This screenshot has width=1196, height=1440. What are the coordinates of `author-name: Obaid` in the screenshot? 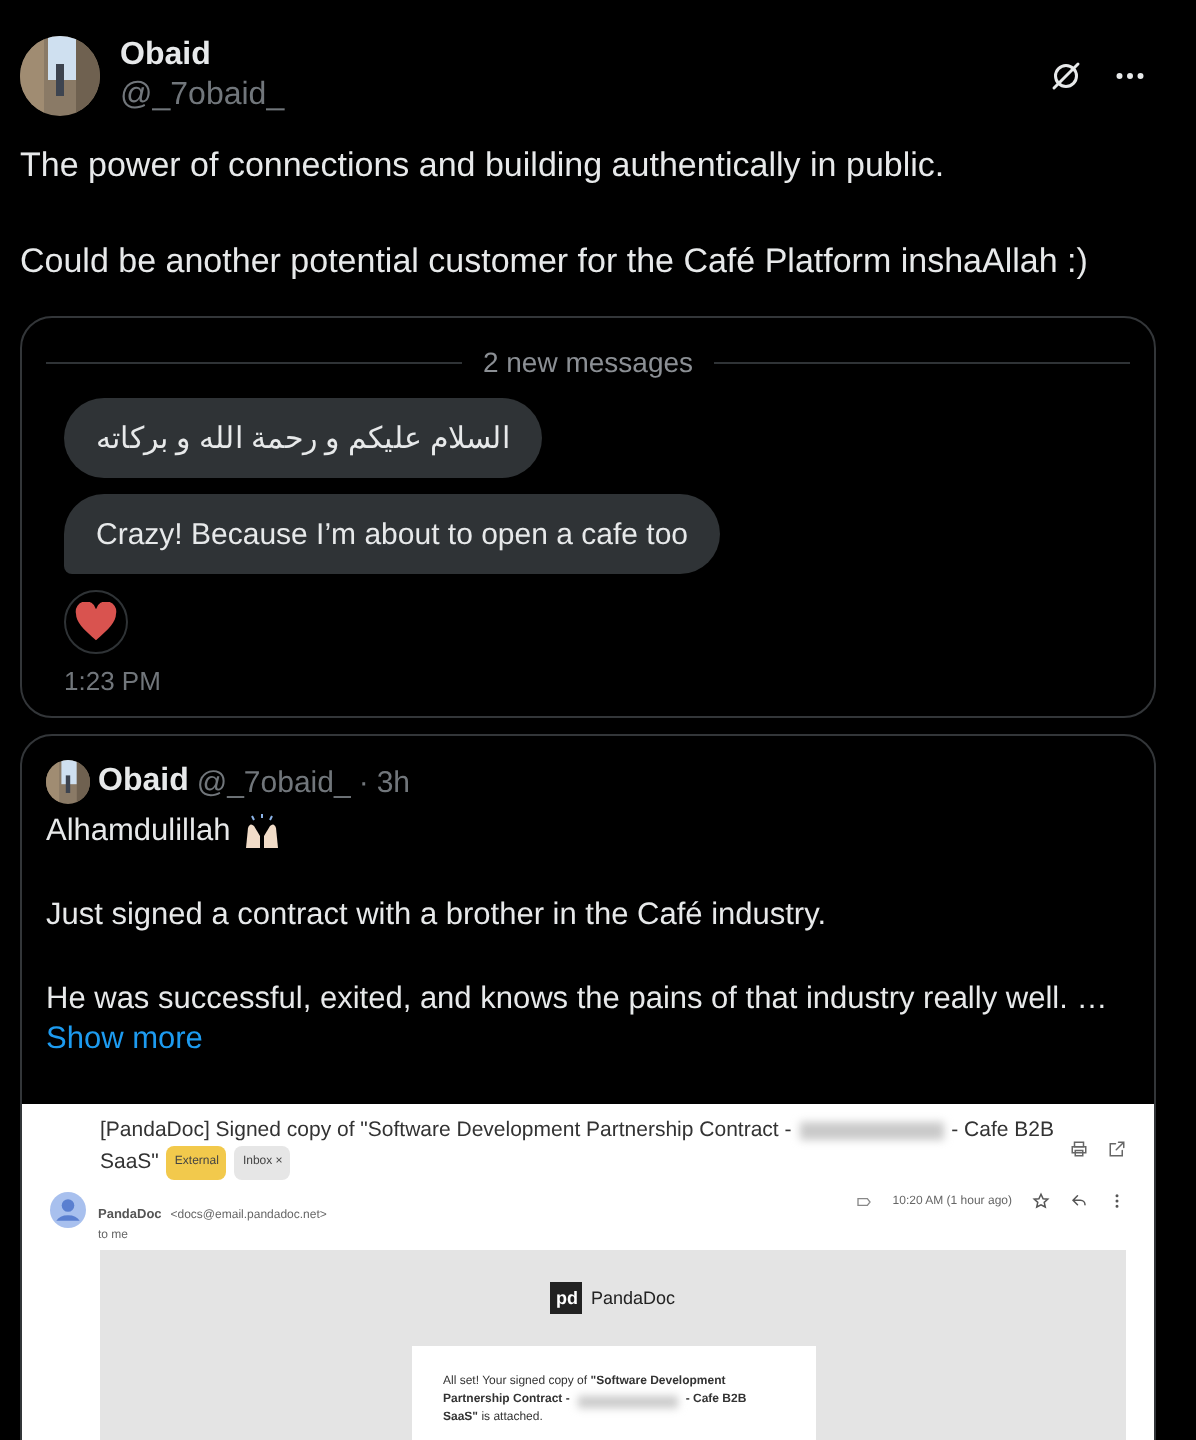 It's located at (574, 56).